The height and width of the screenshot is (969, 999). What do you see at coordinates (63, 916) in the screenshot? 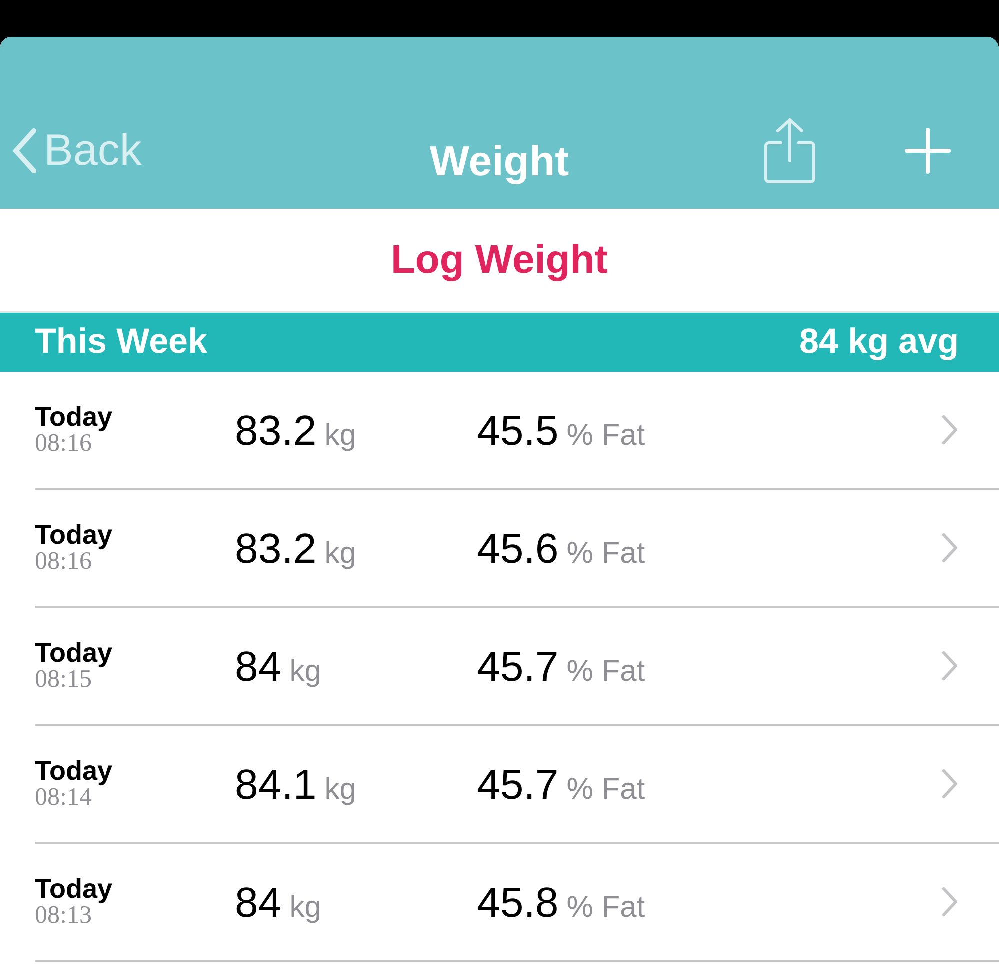
I see `entry-time: 08:13` at bounding box center [63, 916].